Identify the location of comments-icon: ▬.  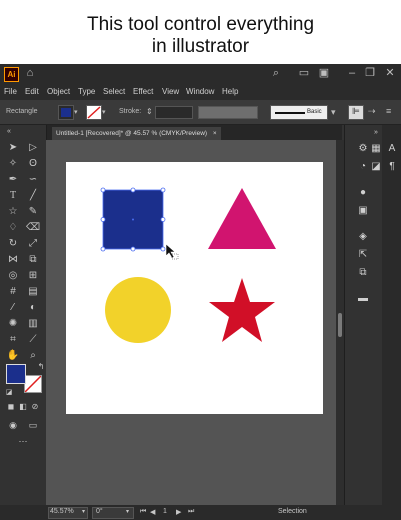
(363, 299).